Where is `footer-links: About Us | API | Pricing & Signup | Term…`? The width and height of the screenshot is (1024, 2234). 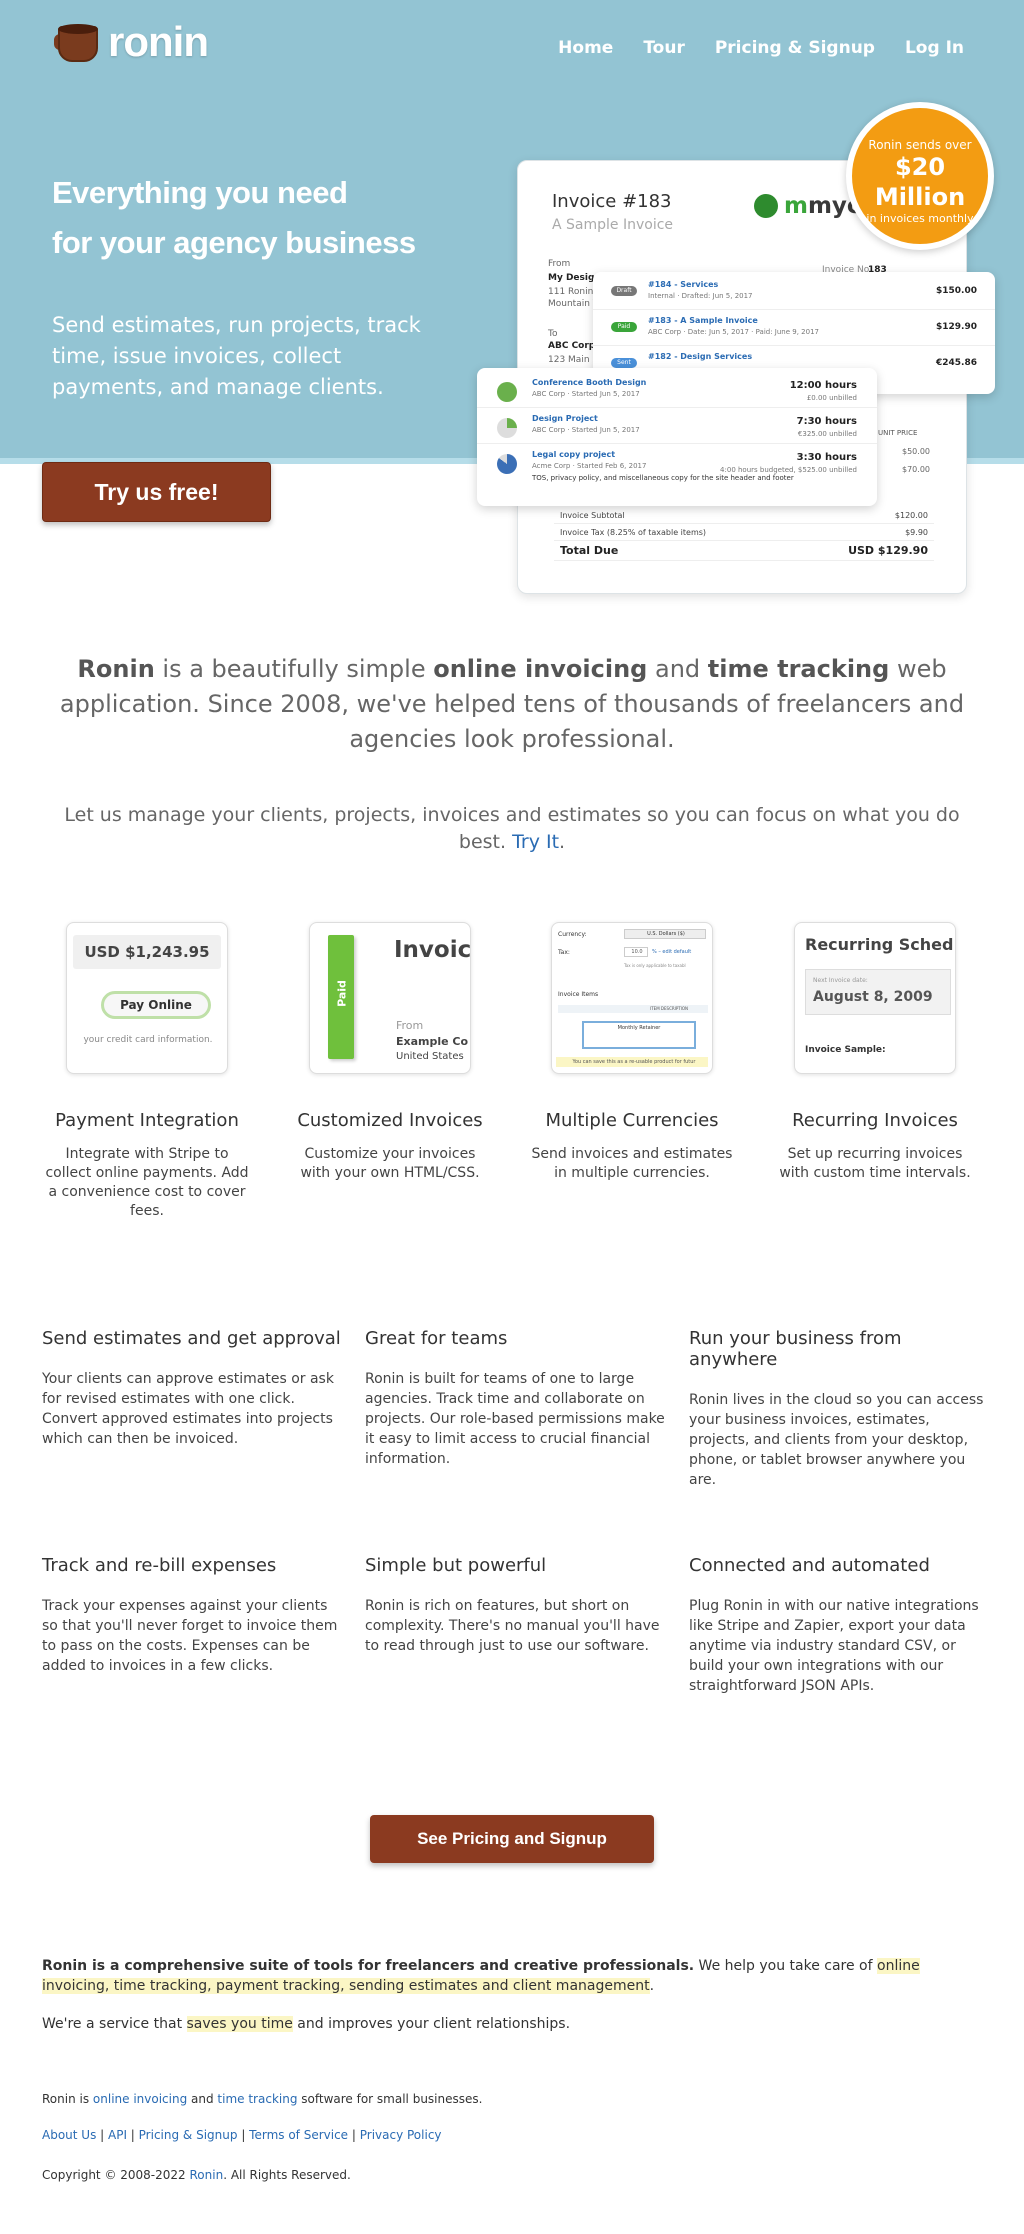
footer-links: About Us | API | Pricing & Signup | Term… is located at coordinates (242, 2135).